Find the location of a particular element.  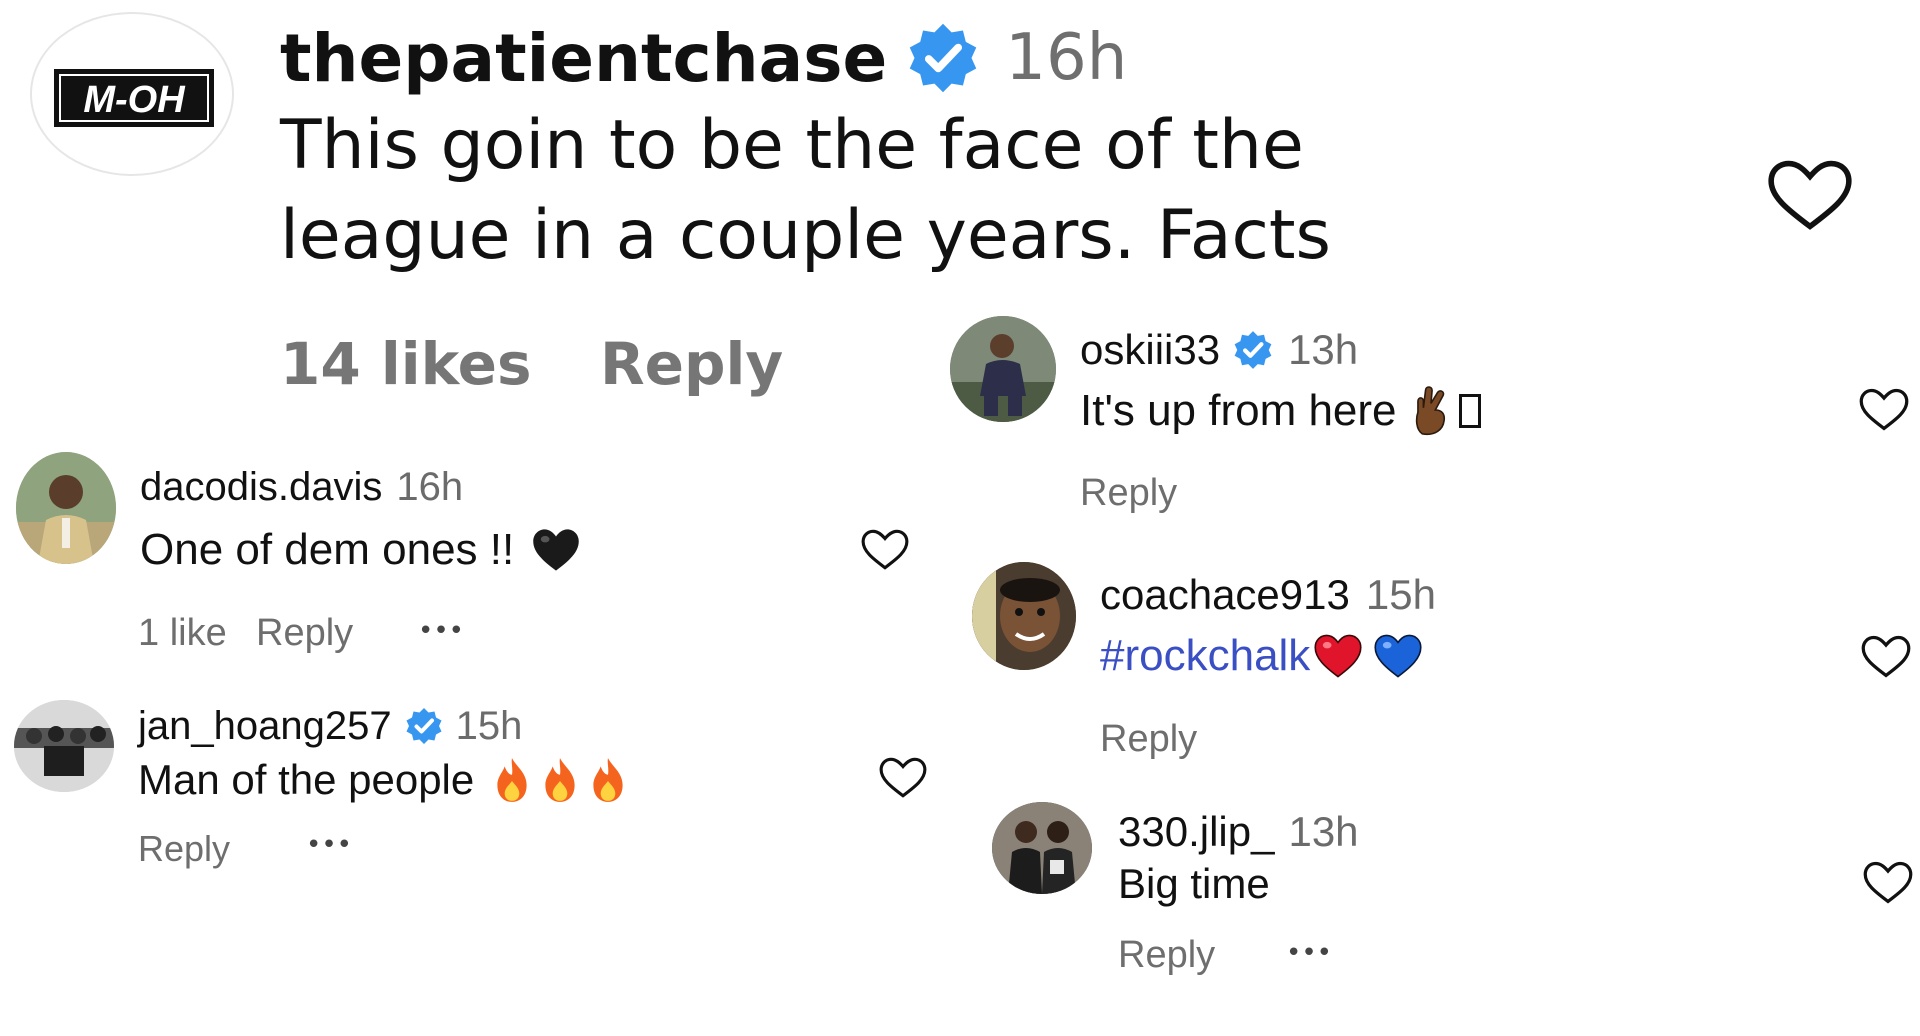

black-heart-emoji-icon is located at coordinates (556, 550).